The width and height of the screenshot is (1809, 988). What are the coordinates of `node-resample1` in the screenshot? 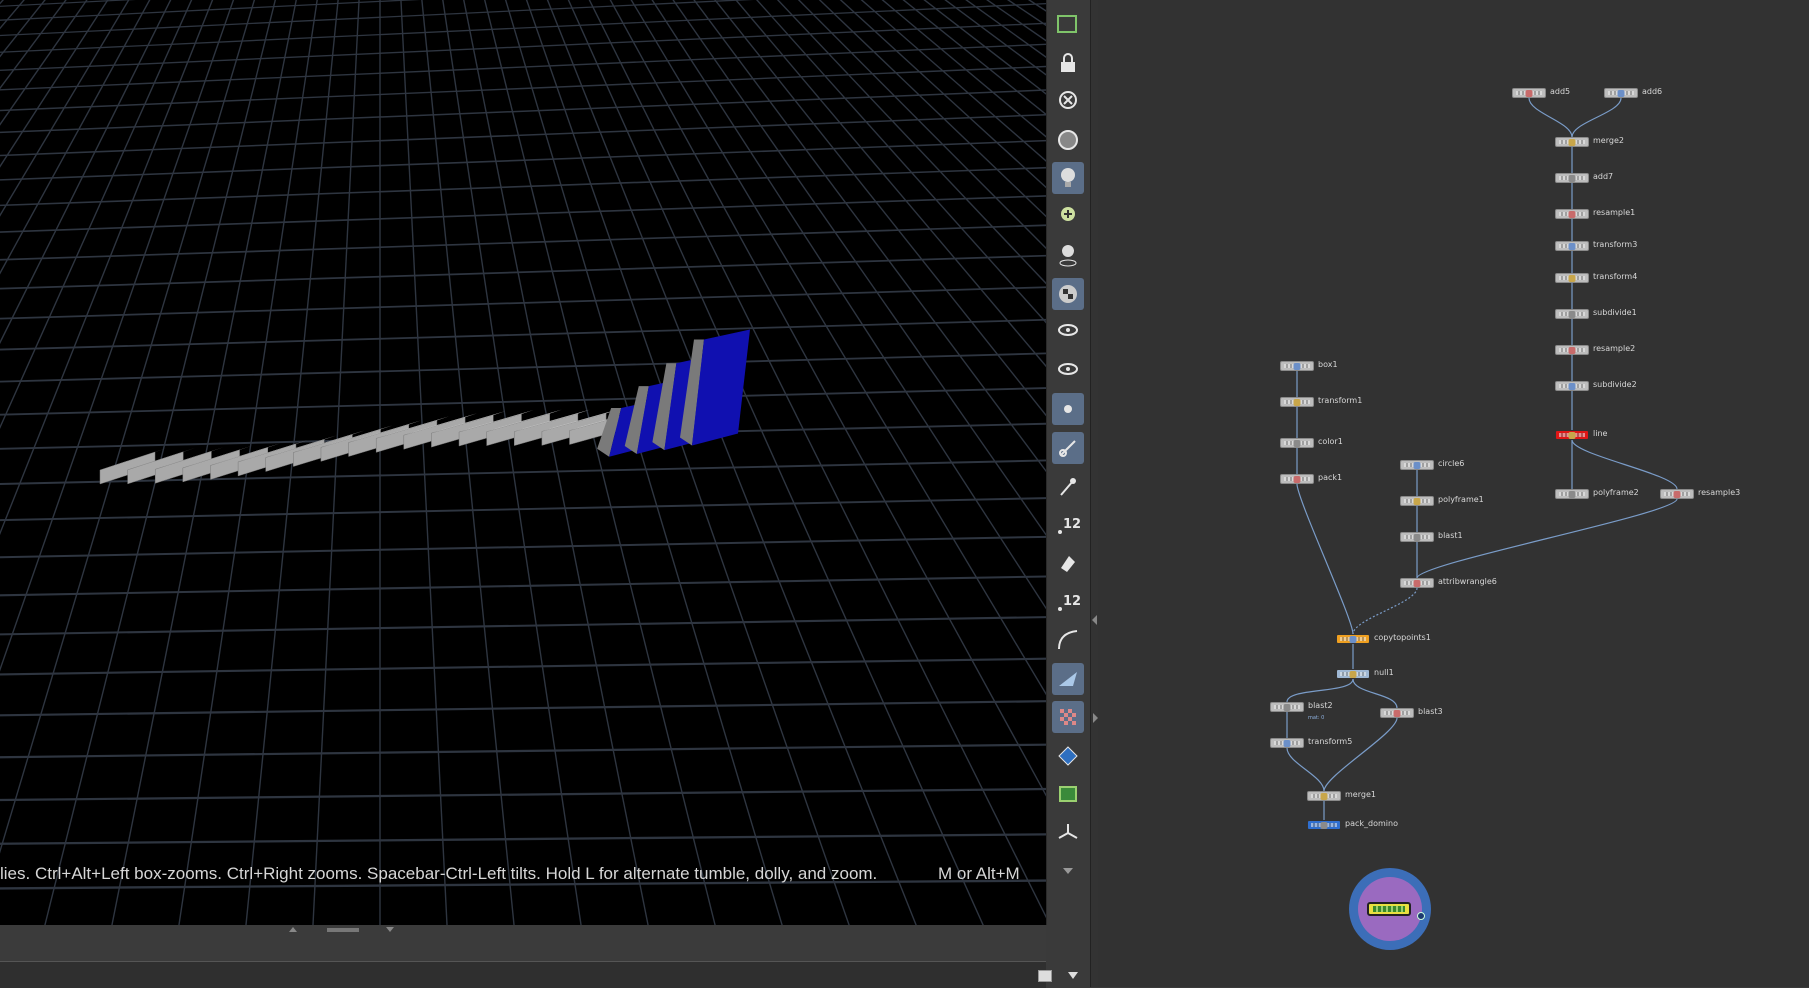 It's located at (1572, 214).